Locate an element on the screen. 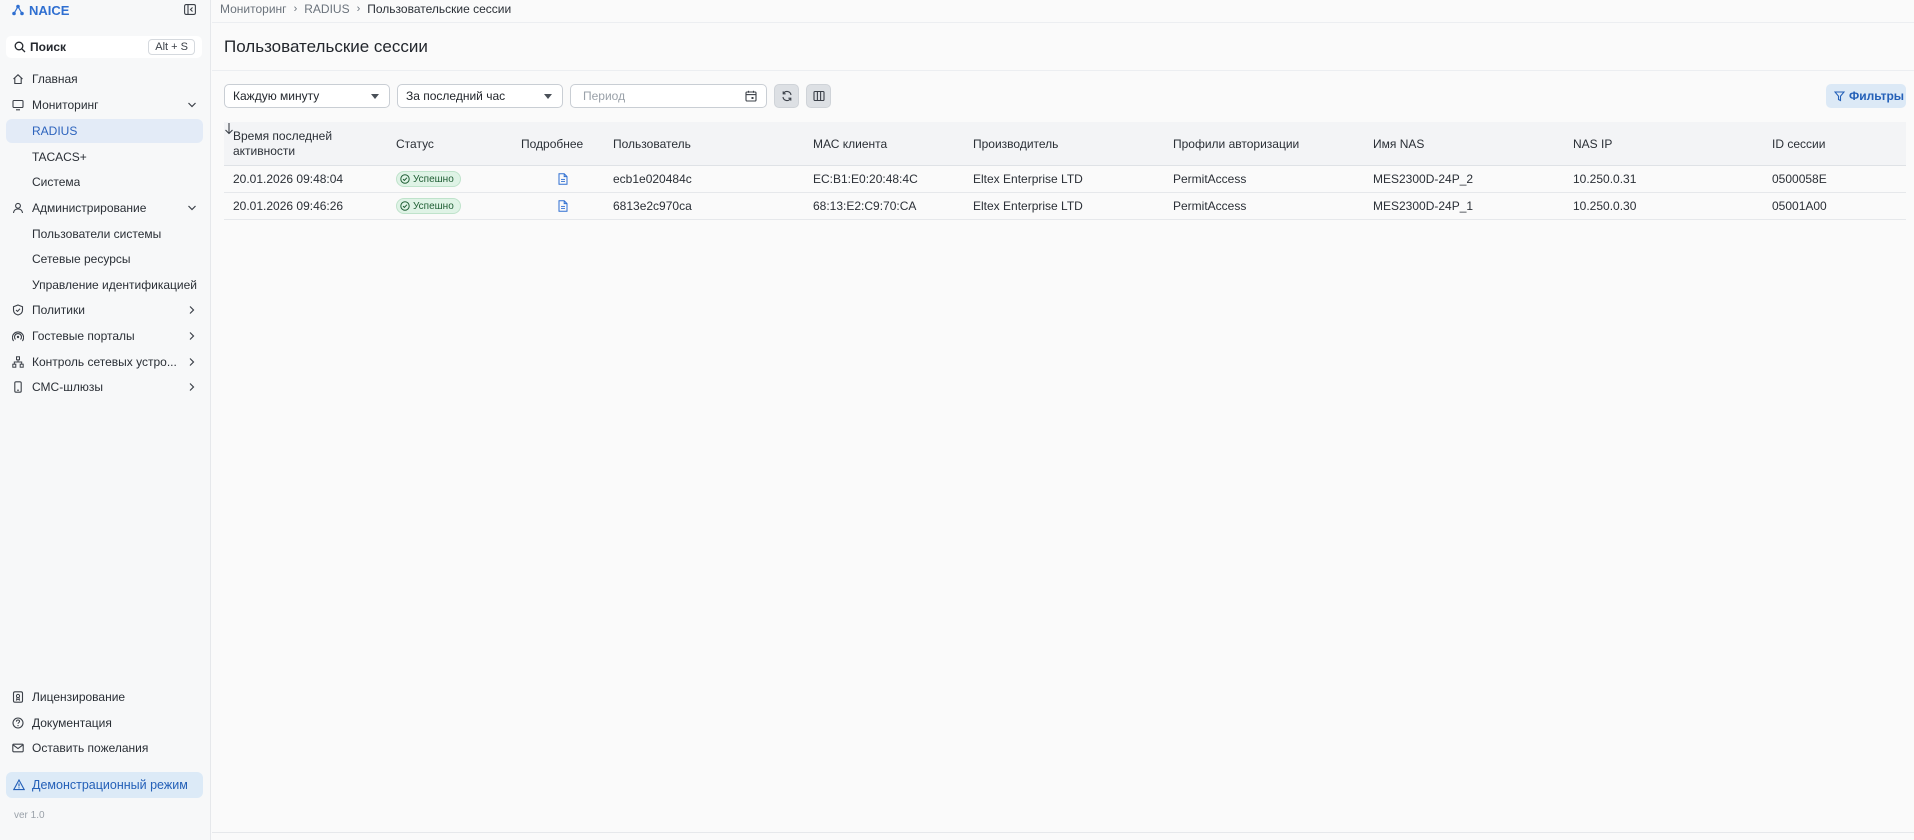 The width and height of the screenshot is (1914, 840). column-header-session-id: ID сессии is located at coordinates (1798, 144).